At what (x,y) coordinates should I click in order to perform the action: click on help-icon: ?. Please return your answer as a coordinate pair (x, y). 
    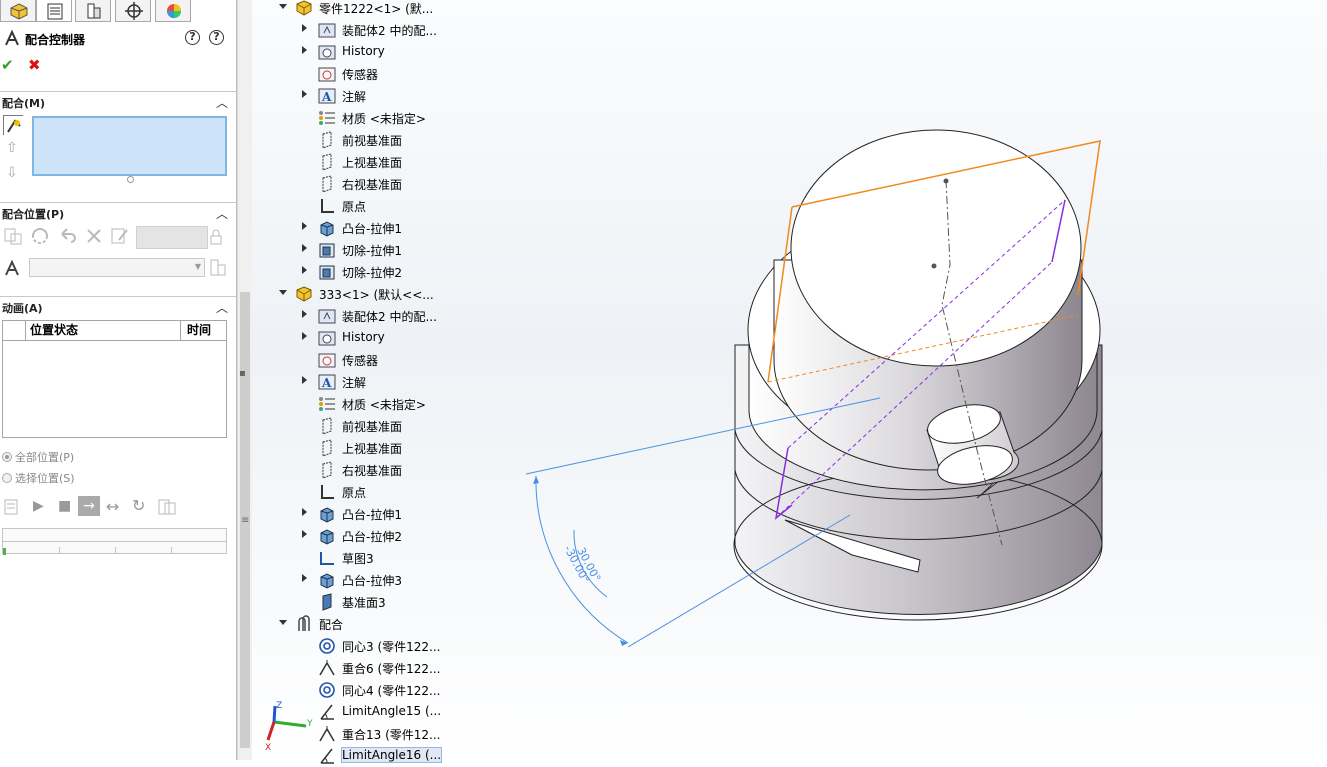
    Looking at the image, I should click on (216, 37).